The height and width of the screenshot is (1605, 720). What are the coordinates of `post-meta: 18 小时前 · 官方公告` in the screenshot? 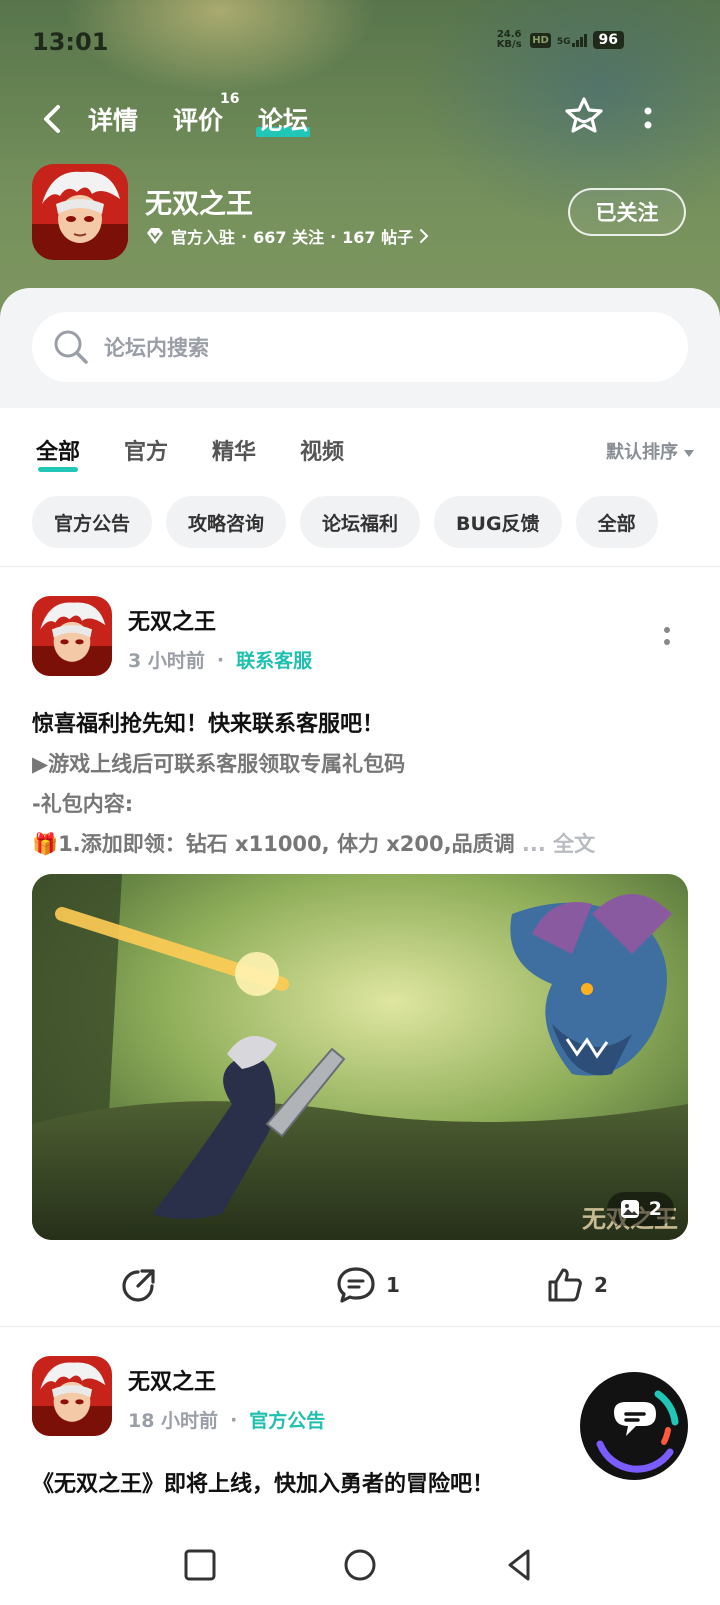 It's located at (226, 1419).